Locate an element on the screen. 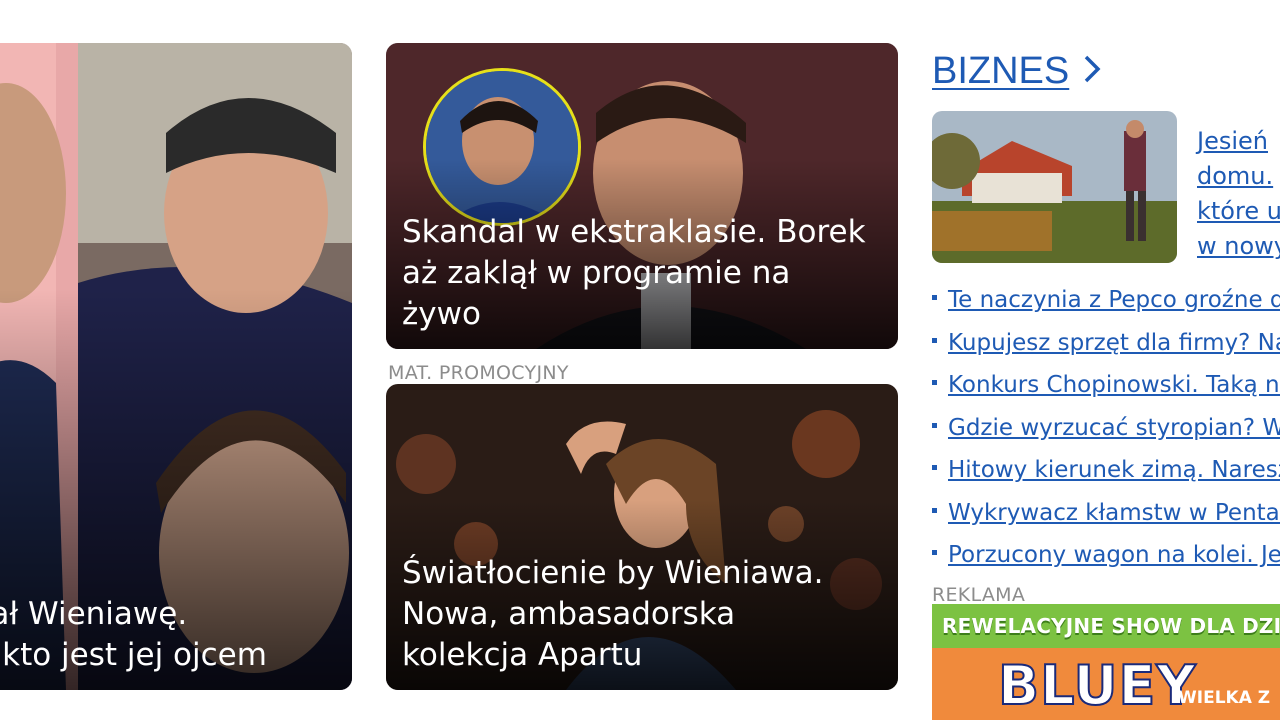 This screenshot has height=720, width=1280. thumbnail-photo-house-garden is located at coordinates (1054, 187).